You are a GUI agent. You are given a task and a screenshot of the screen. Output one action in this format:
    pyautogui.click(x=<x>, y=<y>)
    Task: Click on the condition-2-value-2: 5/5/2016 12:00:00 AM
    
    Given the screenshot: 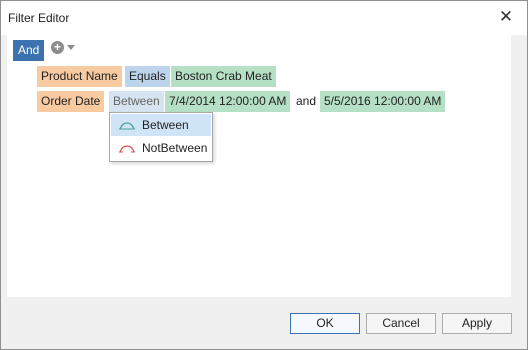 What is the action you would take?
    pyautogui.click(x=383, y=101)
    